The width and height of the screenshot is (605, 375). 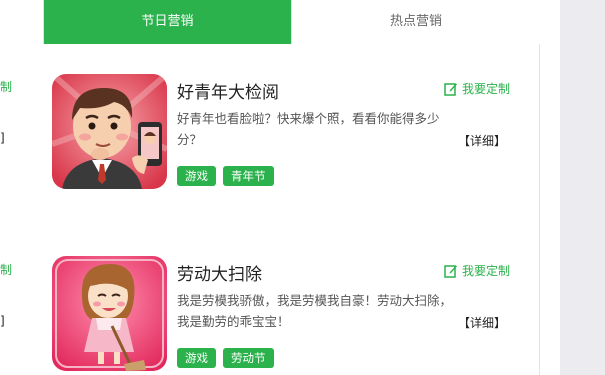 I want to click on cartoon-girl-sweeping-thumbnail, so click(x=109, y=313).